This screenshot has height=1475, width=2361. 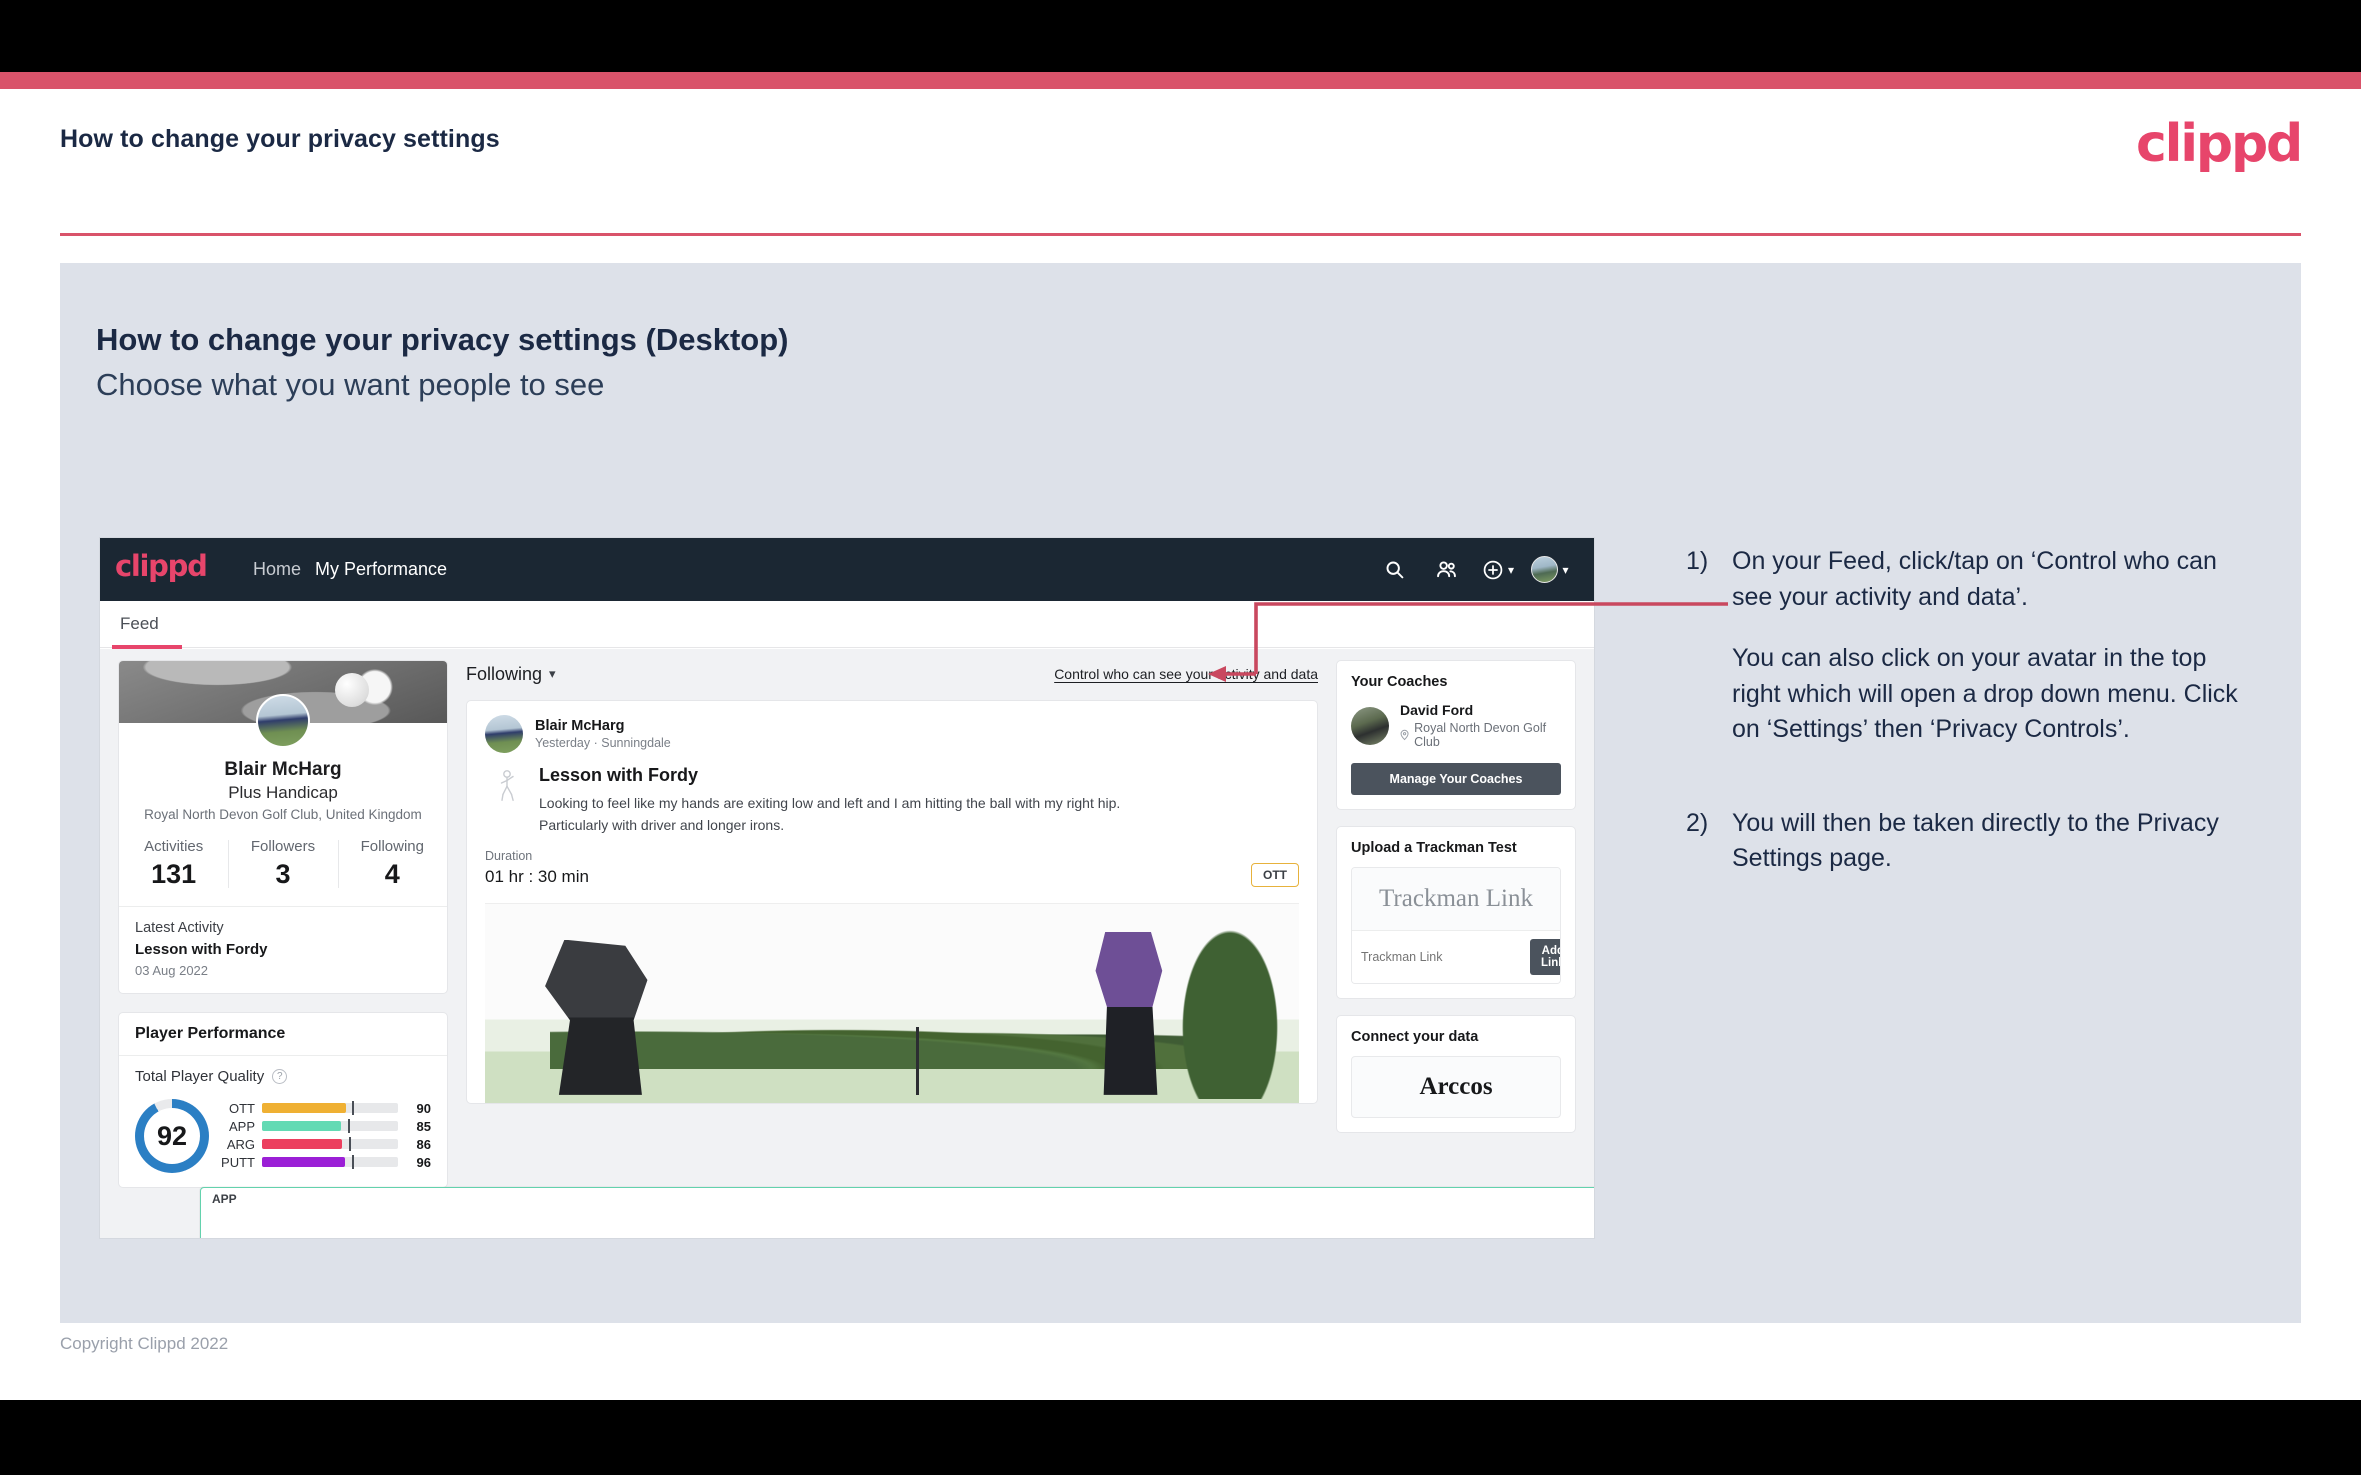 I want to click on slide-subtitle: Choose what you want people to see, so click(x=350, y=384).